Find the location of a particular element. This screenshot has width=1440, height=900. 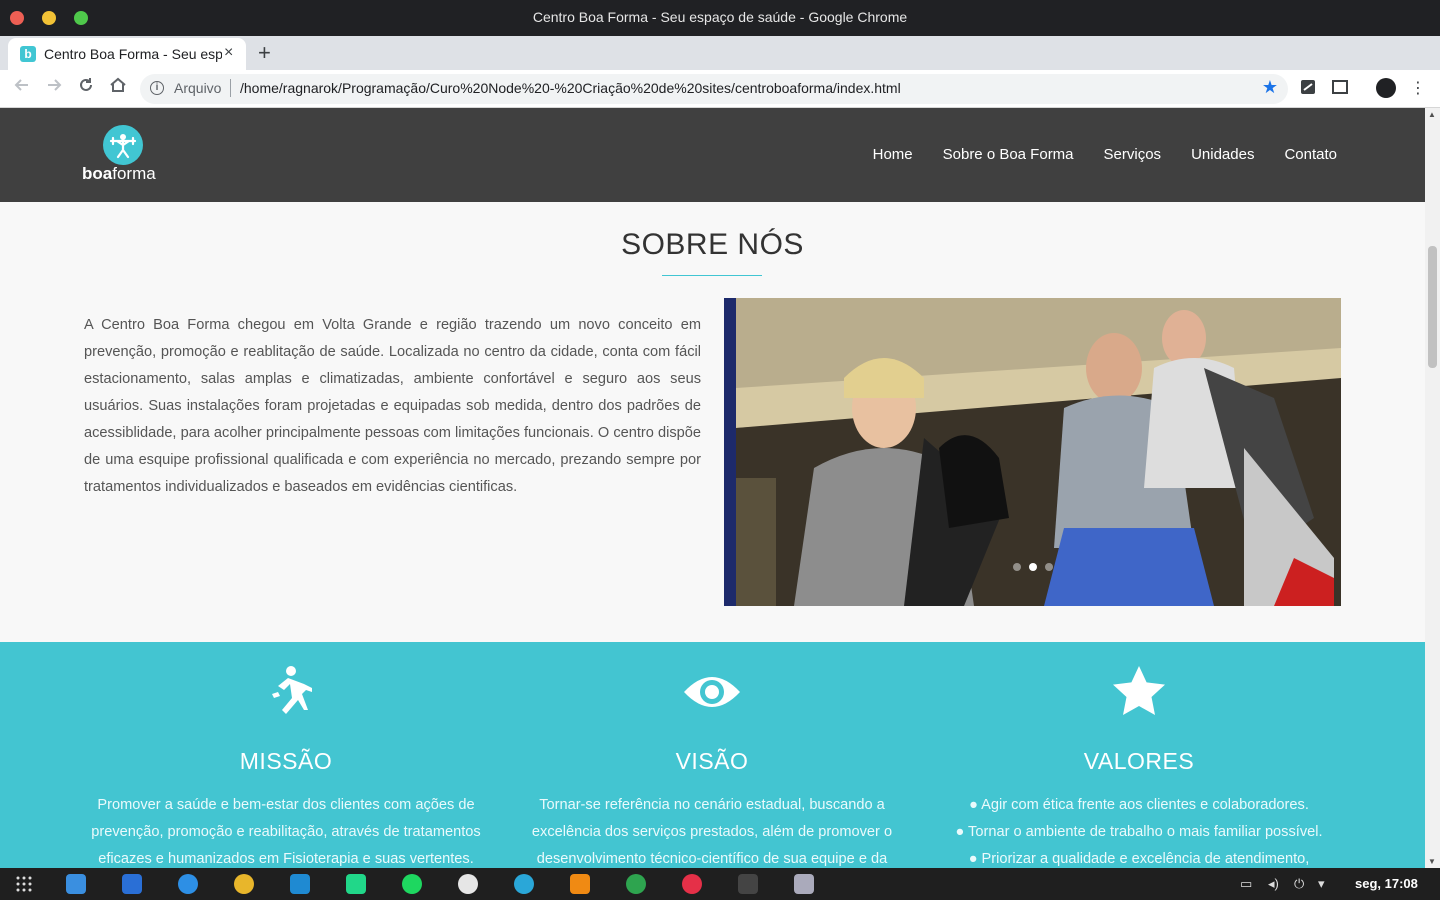

extension-icon is located at coordinates (1308, 88).